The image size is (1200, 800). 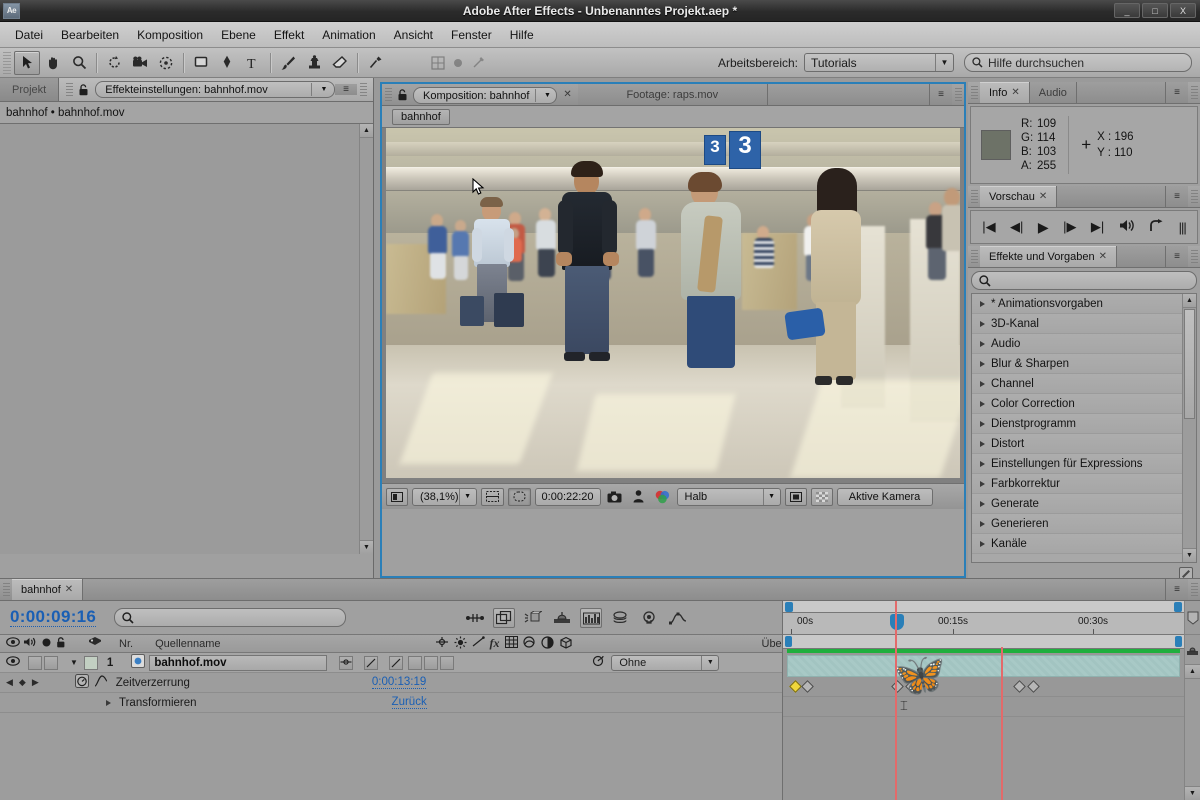 I want to click on parent-pick-whip-icon, so click(x=598, y=662).